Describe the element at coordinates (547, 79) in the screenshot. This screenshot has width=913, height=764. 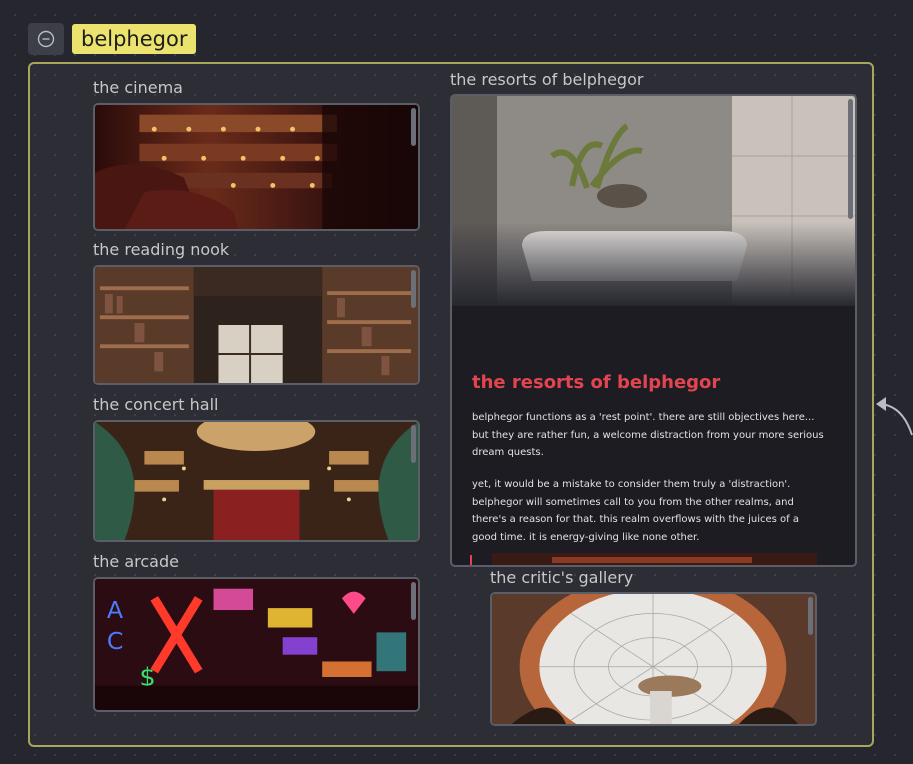
I see `node-label-resorts: the resorts of belphegor` at that location.